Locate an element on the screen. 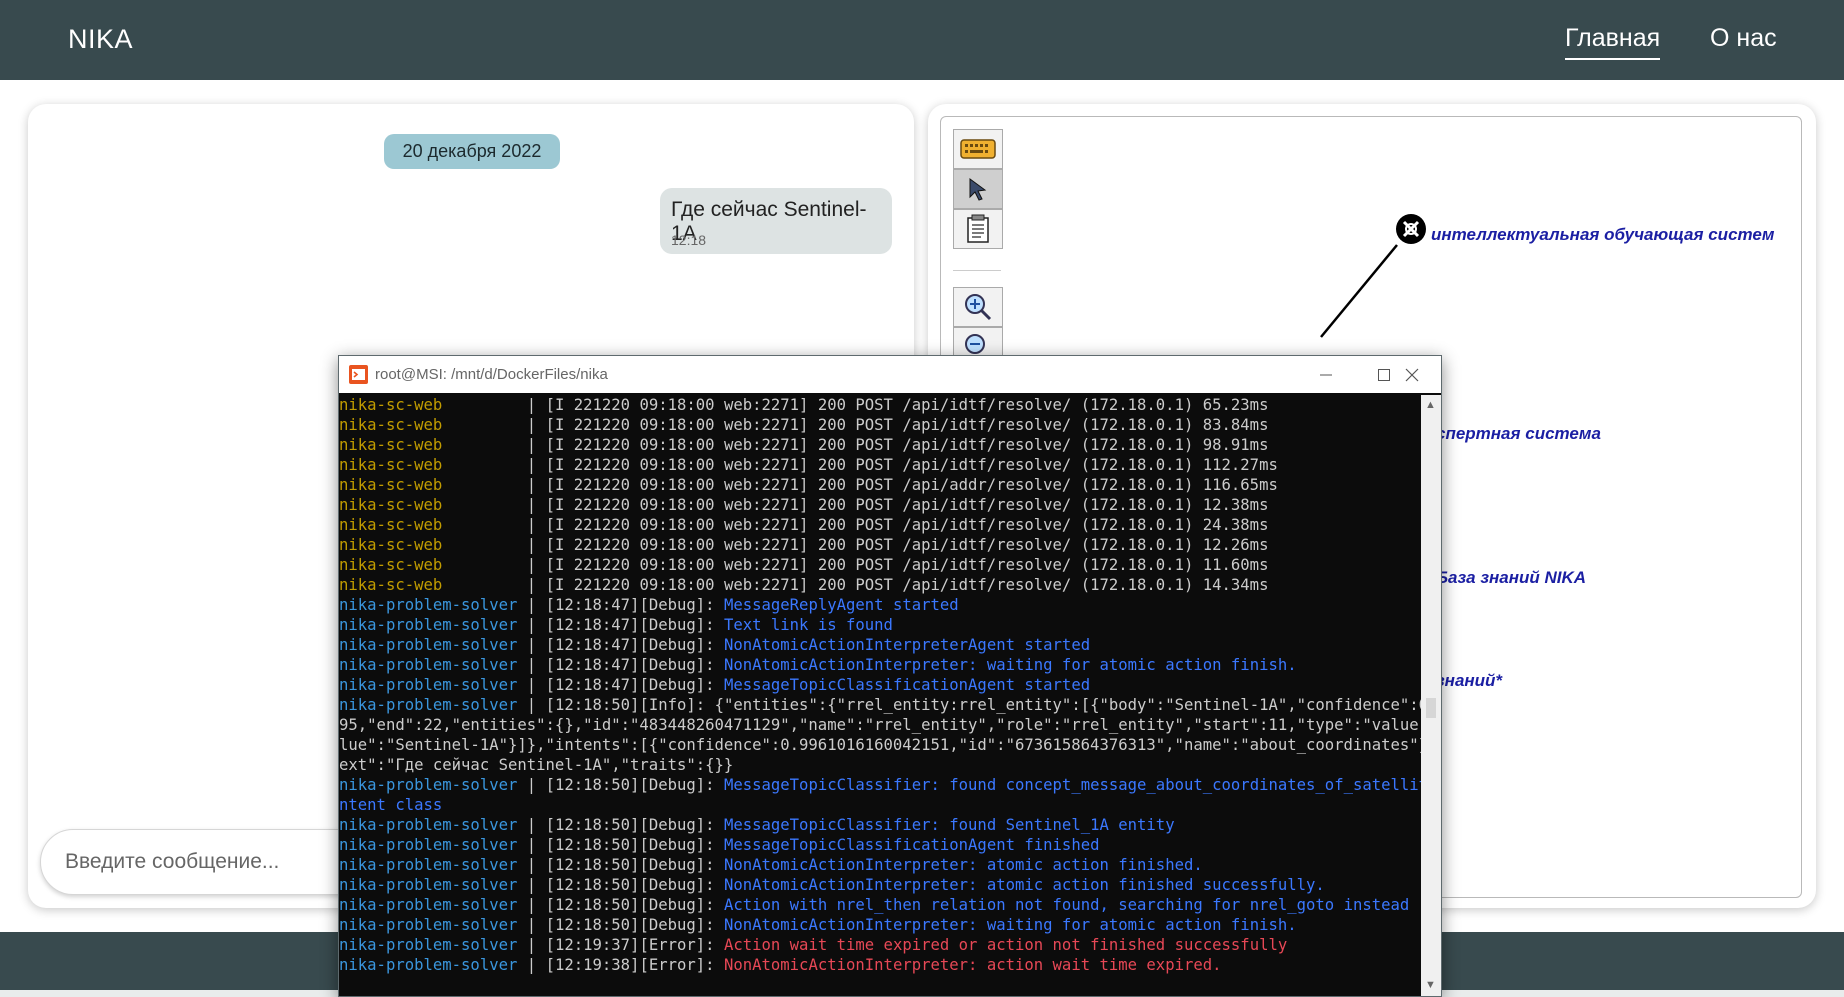 The width and height of the screenshot is (1844, 997). scroll-down-icon: ▼ is located at coordinates (1430, 985).